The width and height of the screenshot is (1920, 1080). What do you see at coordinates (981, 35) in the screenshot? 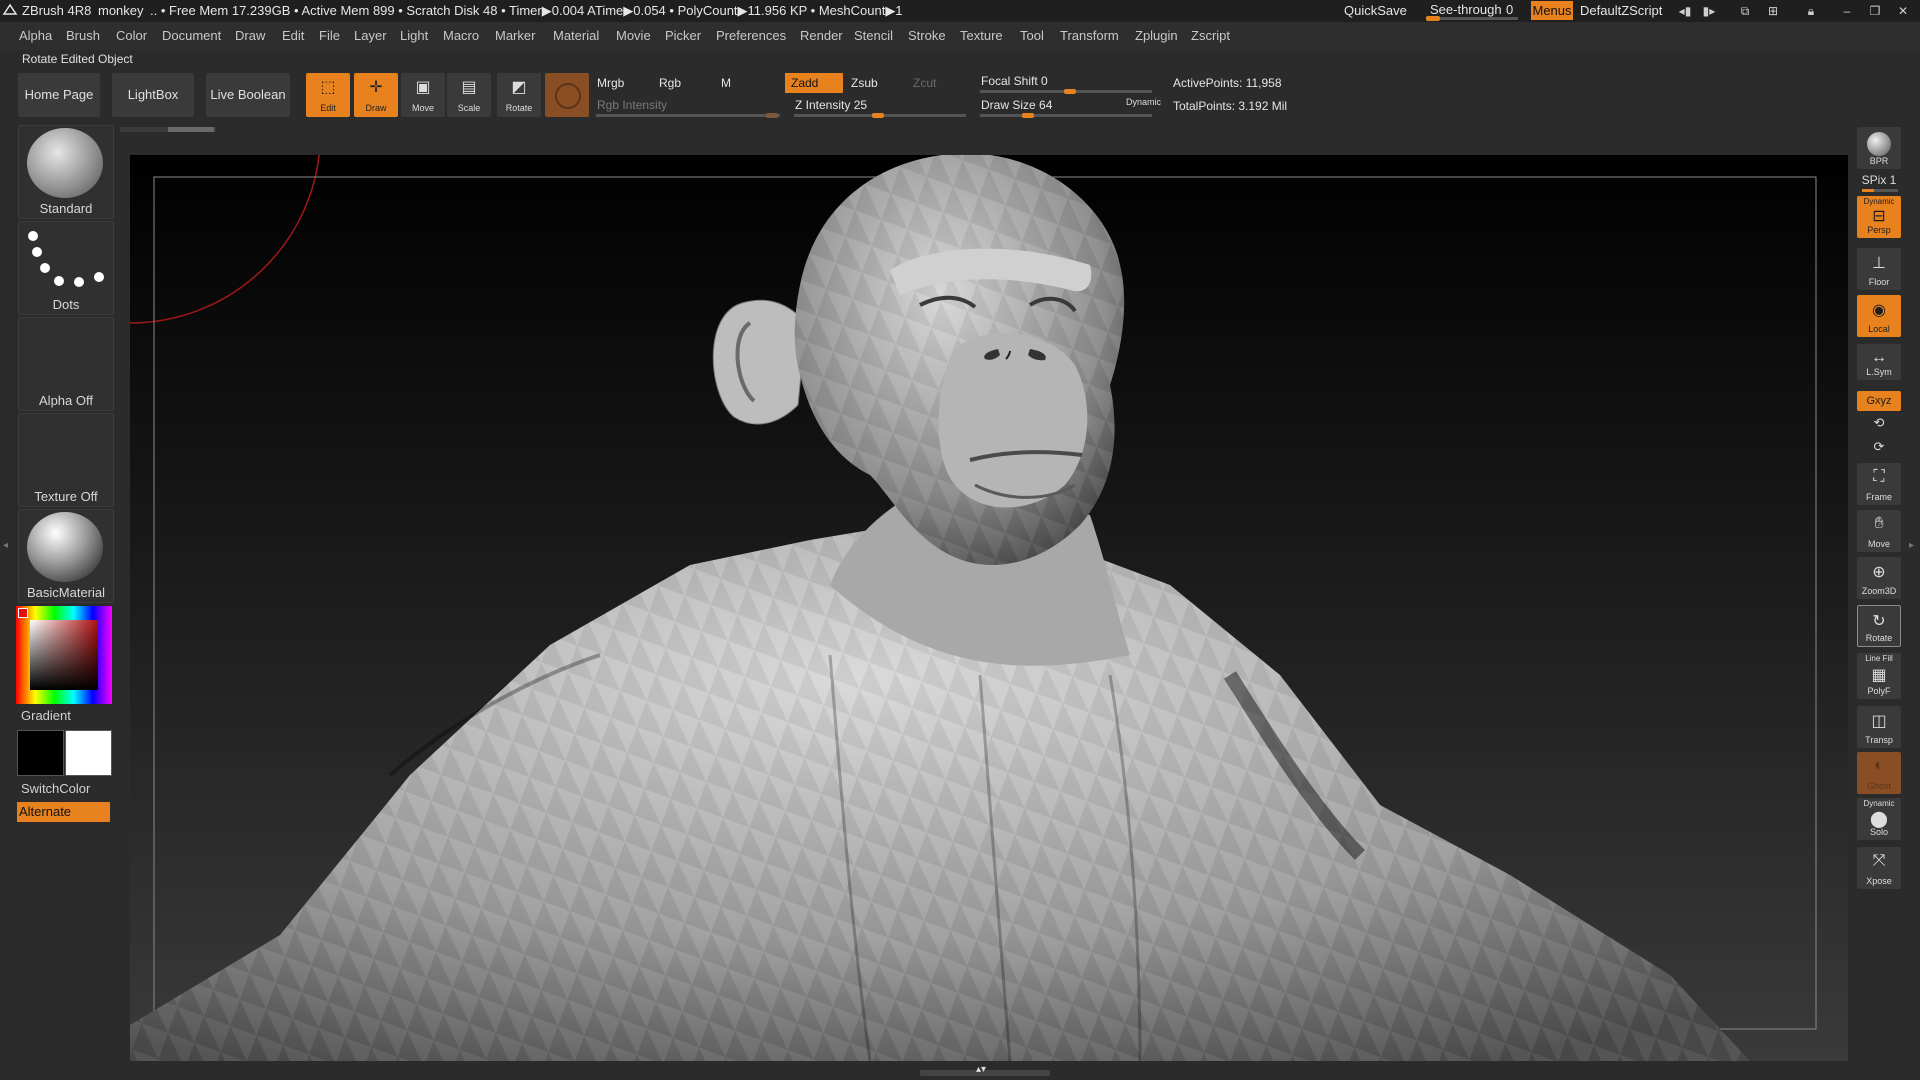
I see `menu-texture: Texture` at bounding box center [981, 35].